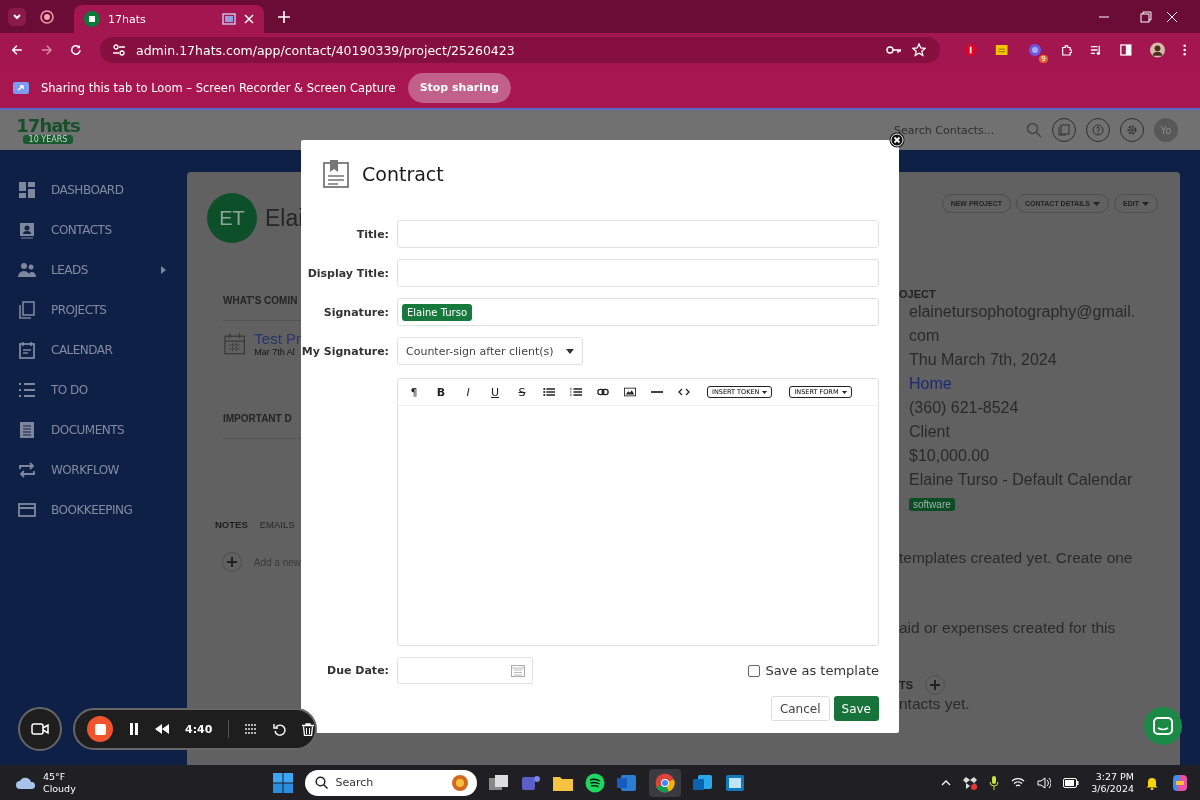  Describe the element at coordinates (229, 19) in the screenshot. I see `screen-share-icon` at that location.